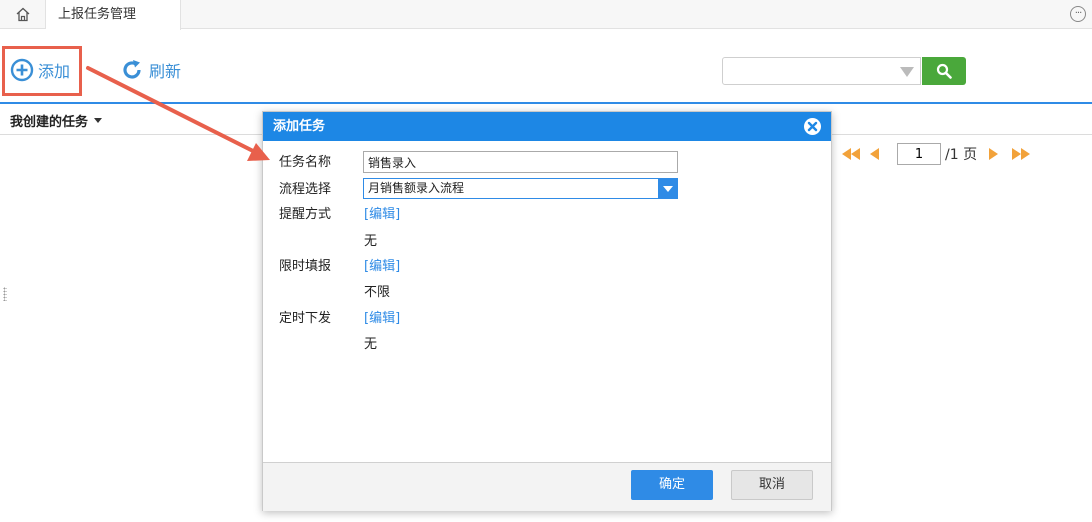 The image size is (1092, 522). Describe the element at coordinates (54, 71) in the screenshot. I see `add-button-label: 添加` at that location.